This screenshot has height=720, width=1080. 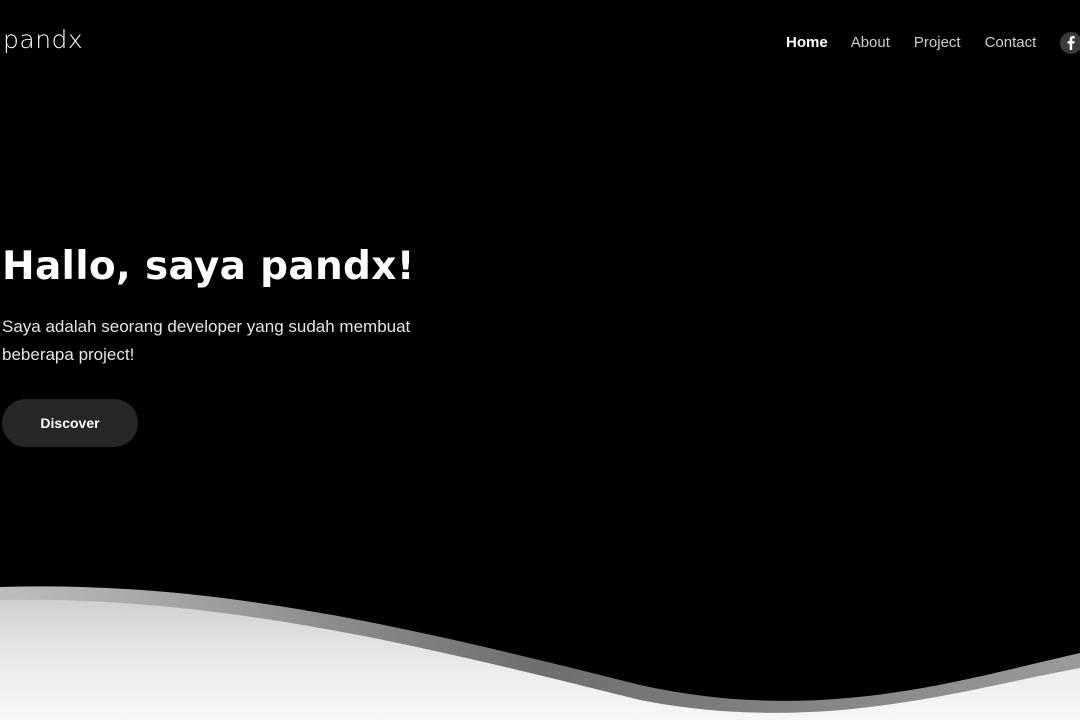 What do you see at coordinates (70, 423) in the screenshot?
I see `discover-button: Discover` at bounding box center [70, 423].